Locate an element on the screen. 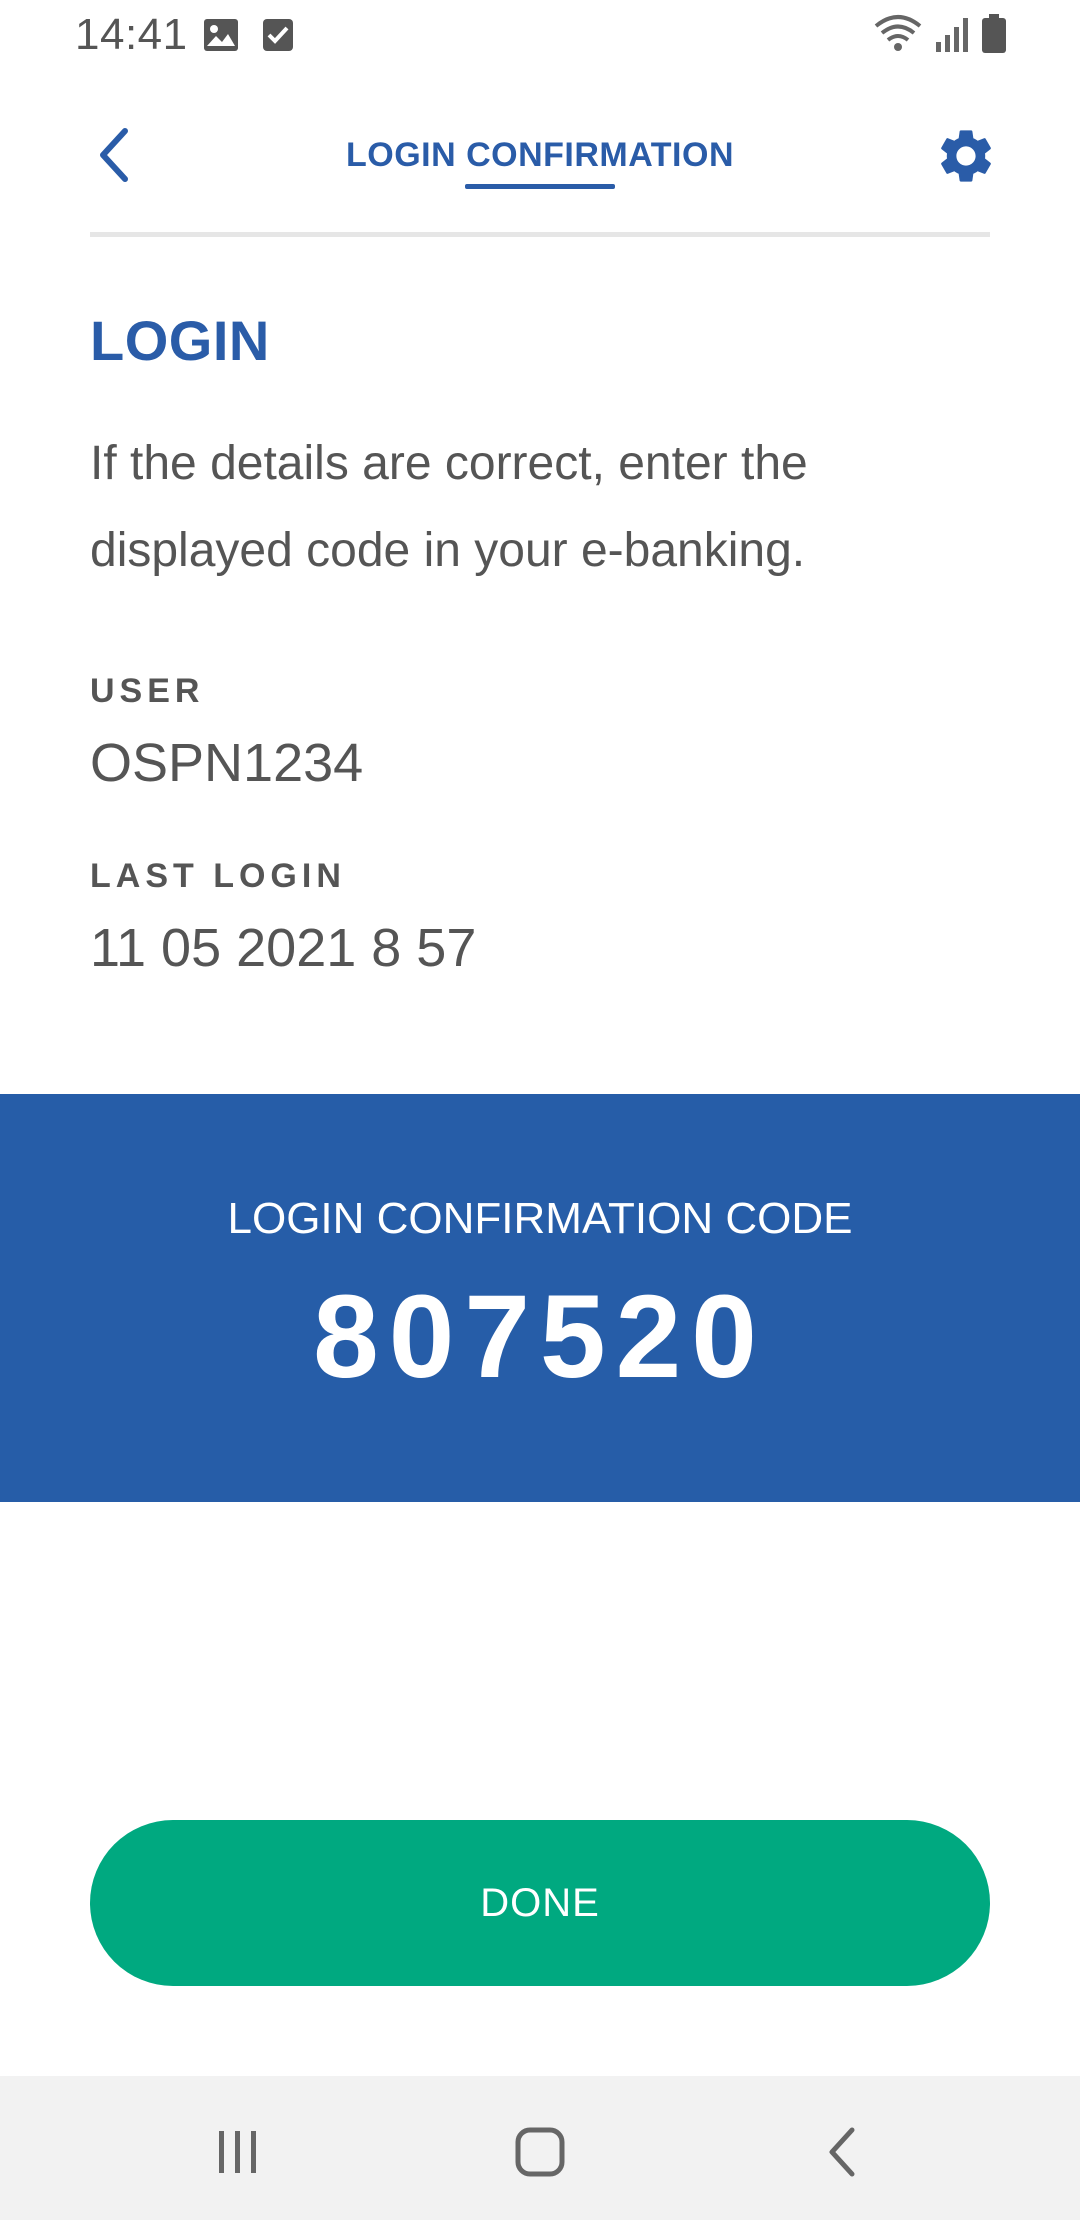  settings-button is located at coordinates (966, 156).